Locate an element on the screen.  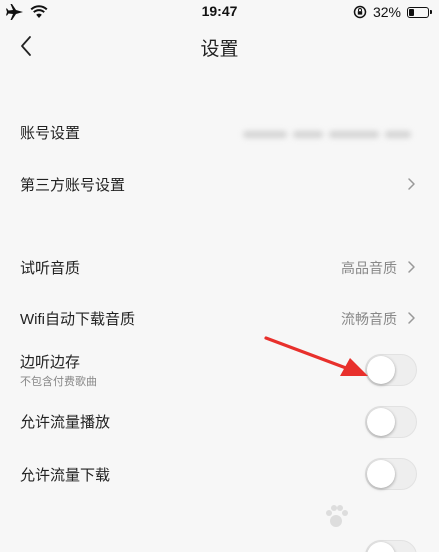
blurred-account-value is located at coordinates (333, 132).